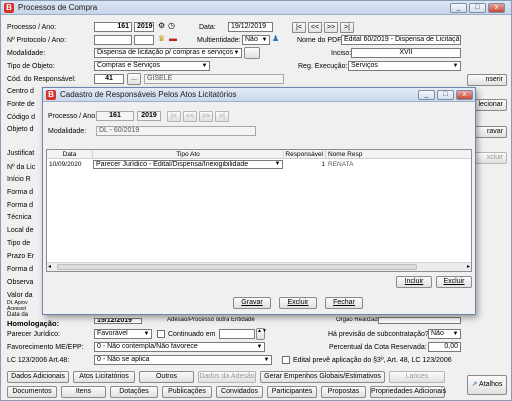 This screenshot has width=512, height=401. Describe the element at coordinates (206, 116) in the screenshot. I see `dialog-nav-next-button: >>` at that location.